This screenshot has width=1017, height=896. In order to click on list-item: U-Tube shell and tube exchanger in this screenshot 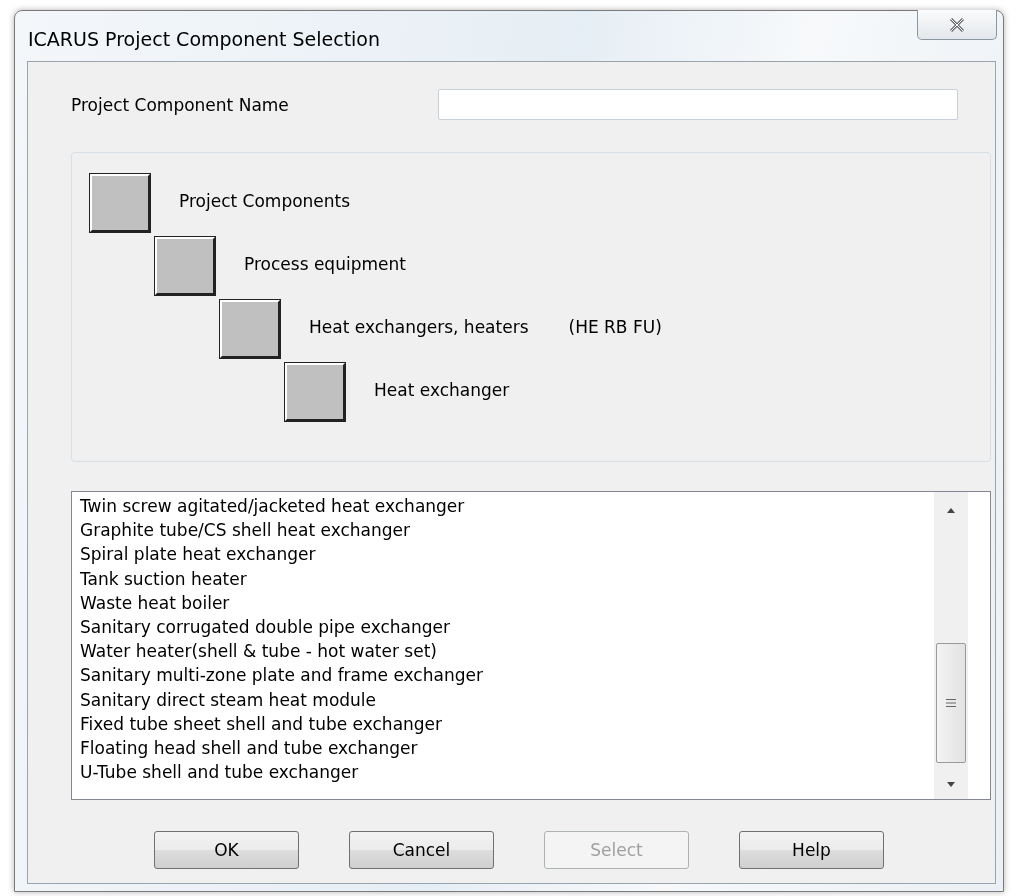, I will do `click(507, 772)`.